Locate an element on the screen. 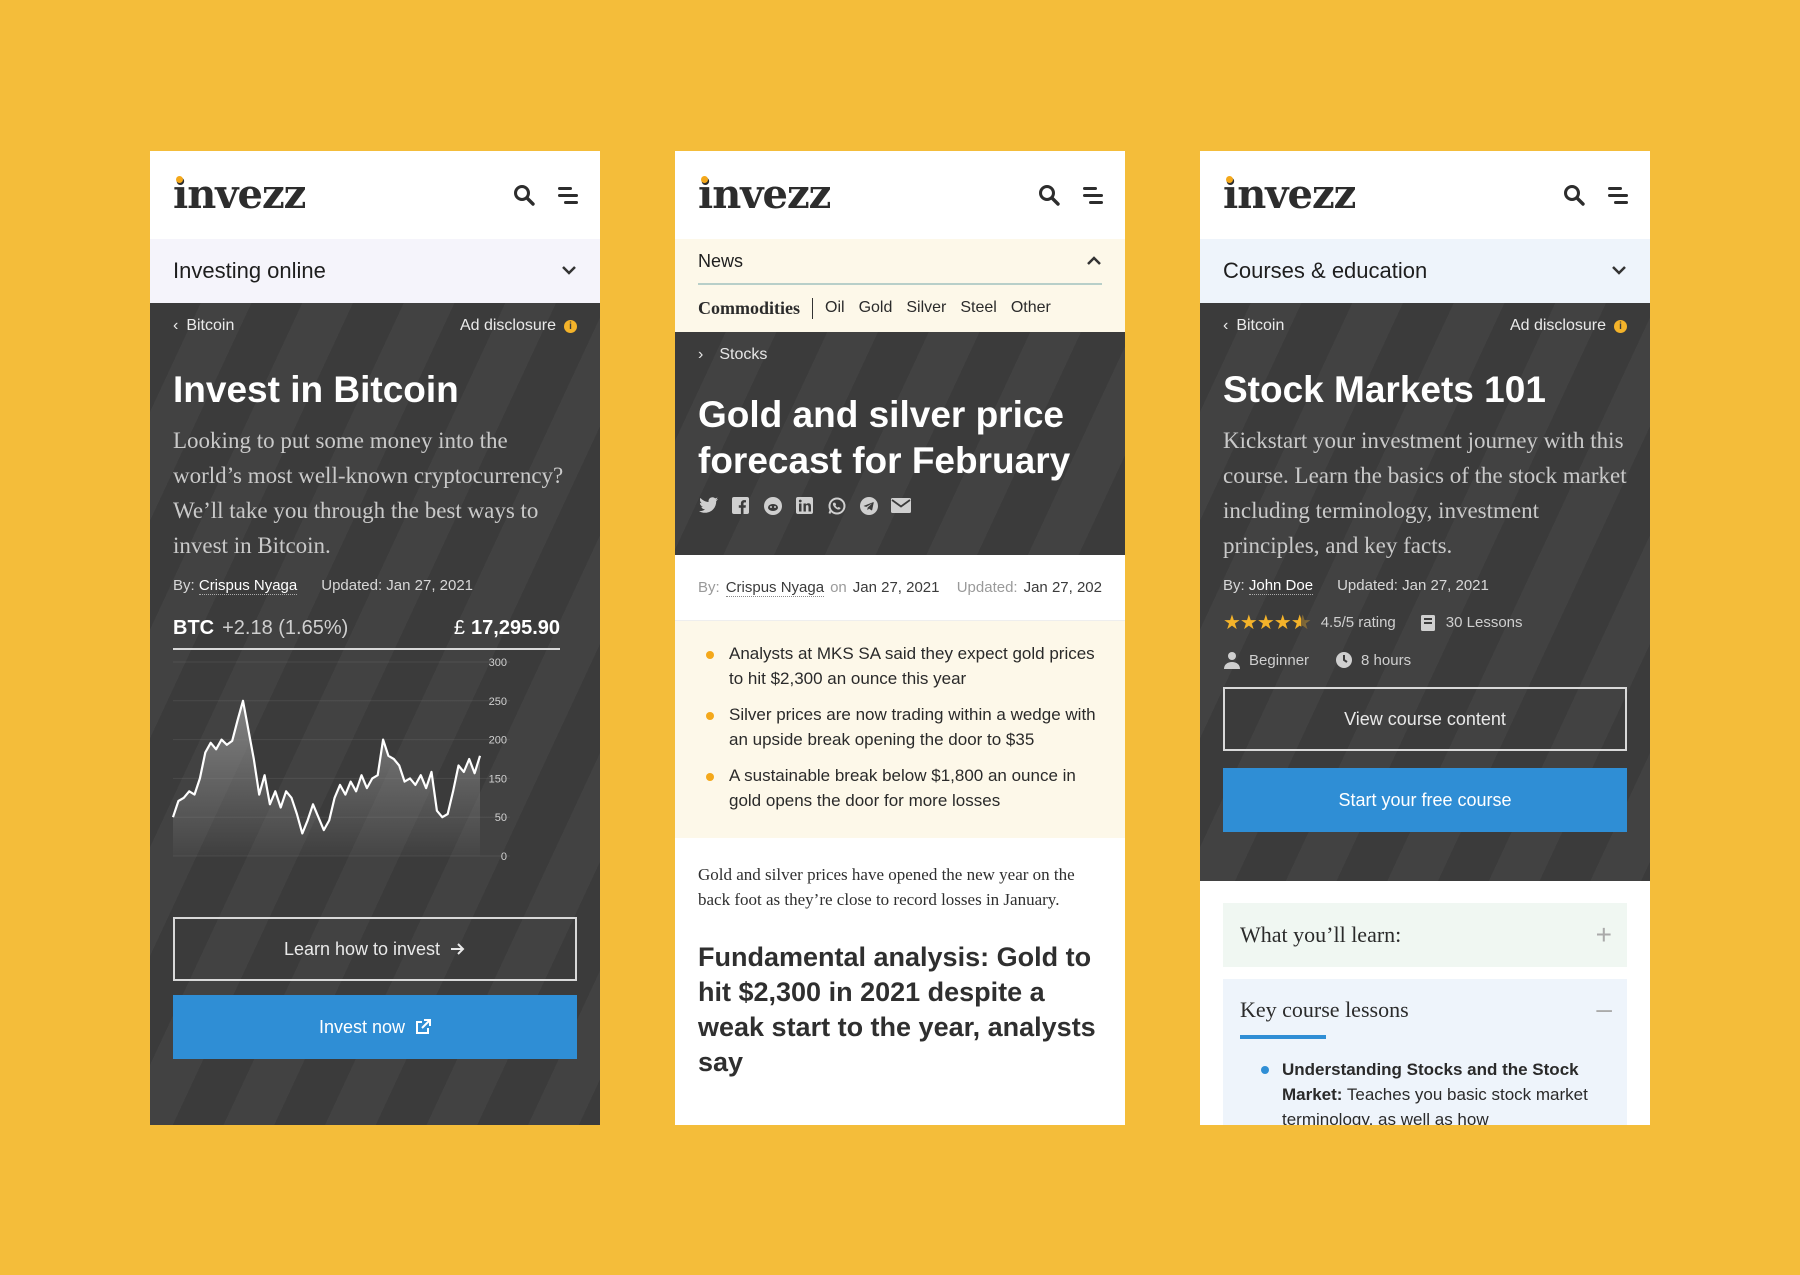 Image resolution: width=1800 pixels, height=1275 pixels. section-dropdown: Investing online is located at coordinates (375, 271).